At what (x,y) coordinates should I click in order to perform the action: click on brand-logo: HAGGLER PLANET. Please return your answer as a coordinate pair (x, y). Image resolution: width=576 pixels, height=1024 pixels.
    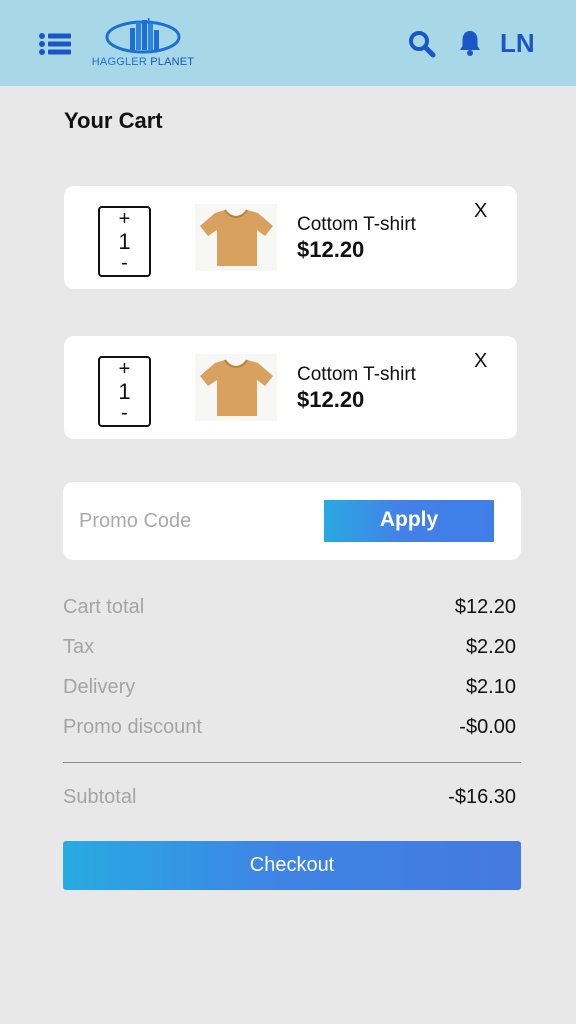
    Looking at the image, I should click on (143, 44).